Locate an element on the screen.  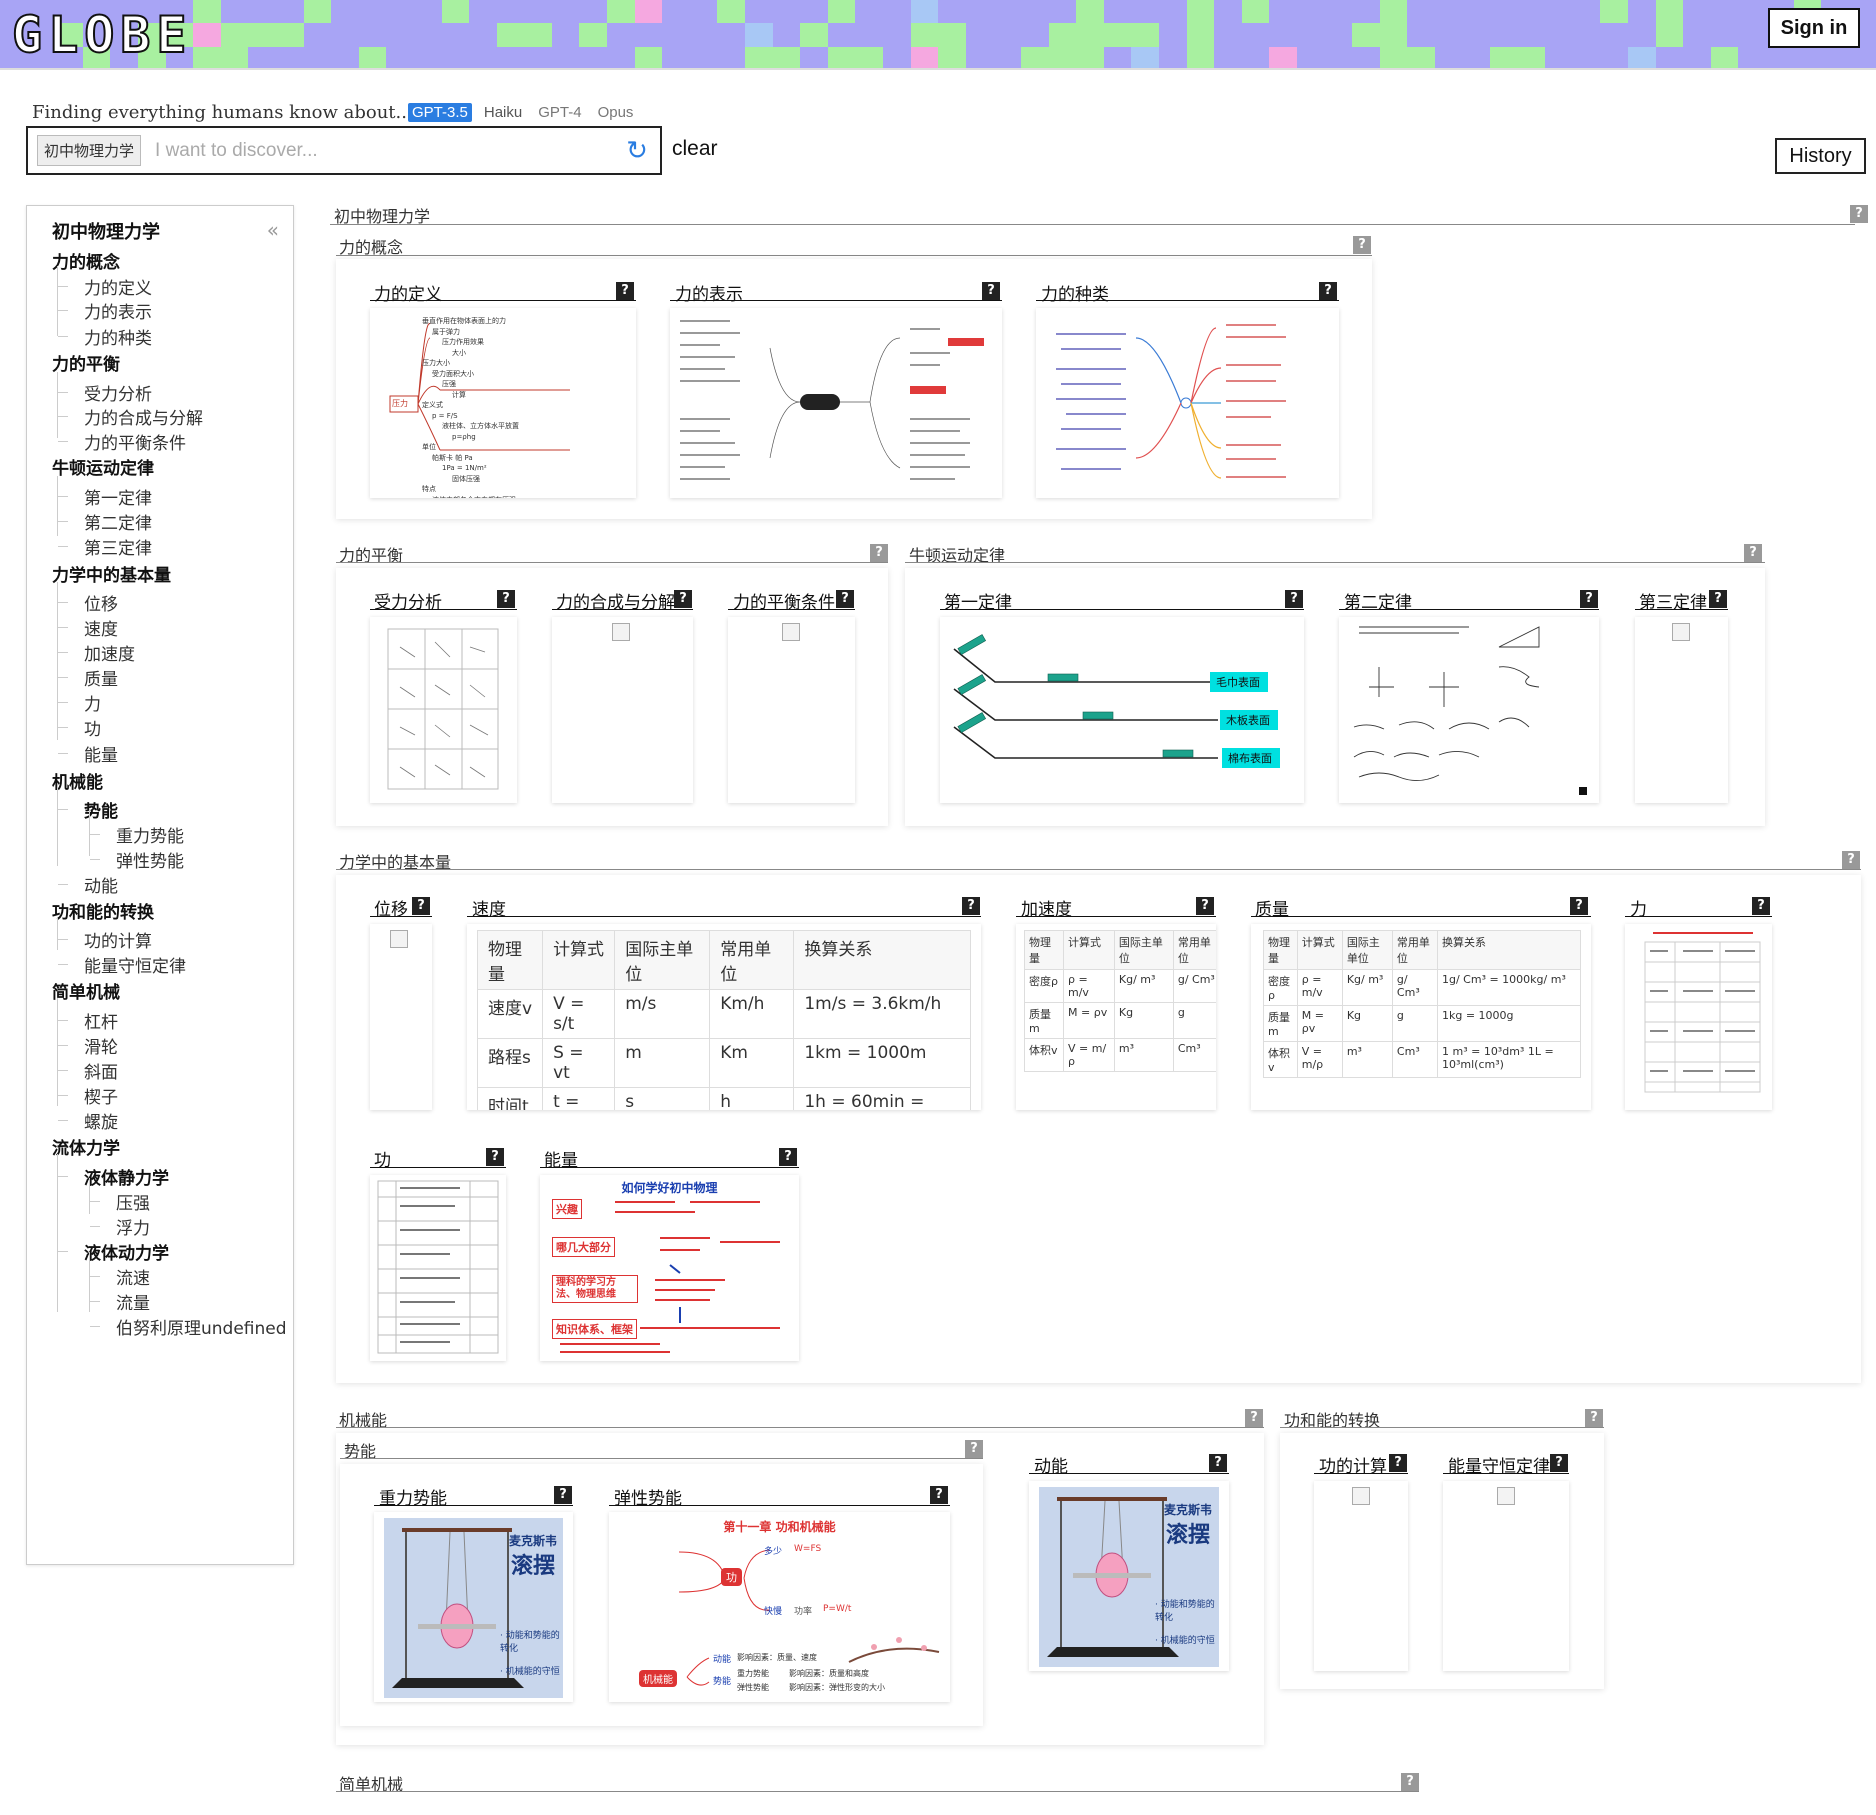
sidebar-item: 机械能 is located at coordinates (77, 780).